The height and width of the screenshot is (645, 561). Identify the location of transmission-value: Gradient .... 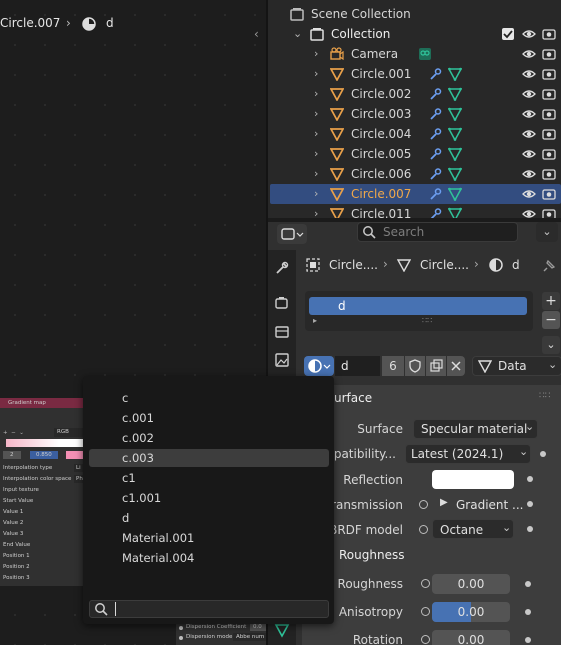
(490, 505).